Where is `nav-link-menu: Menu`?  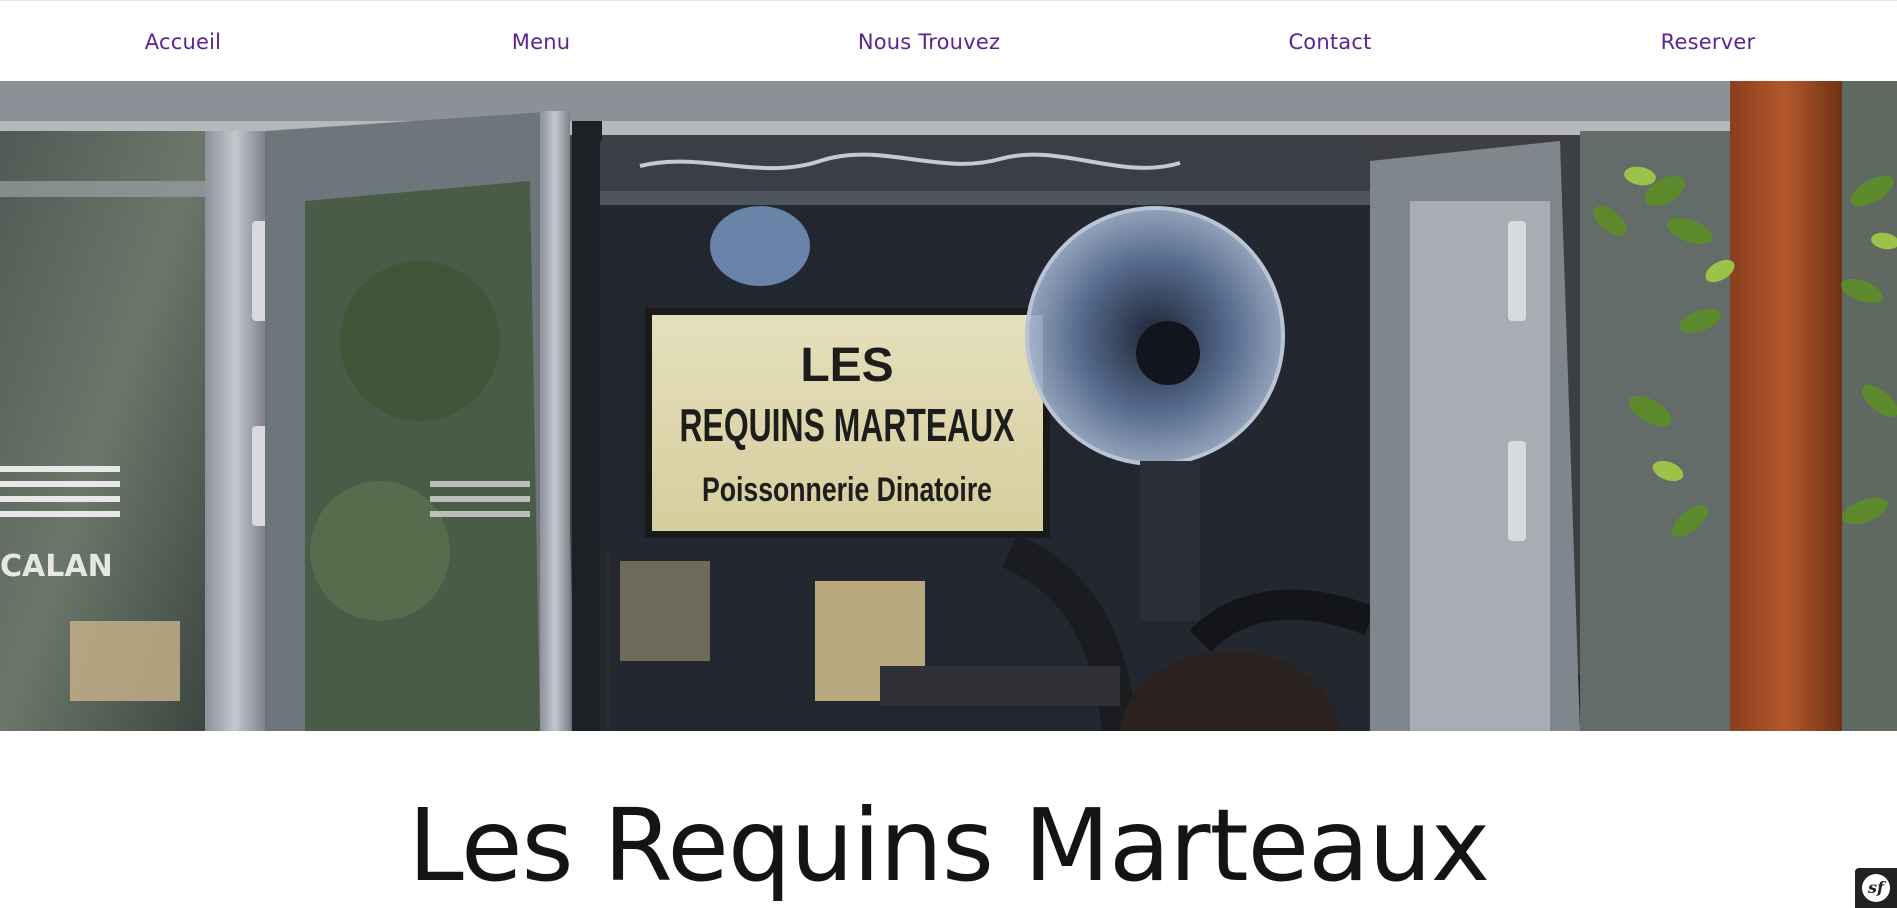 nav-link-menu: Menu is located at coordinates (541, 42).